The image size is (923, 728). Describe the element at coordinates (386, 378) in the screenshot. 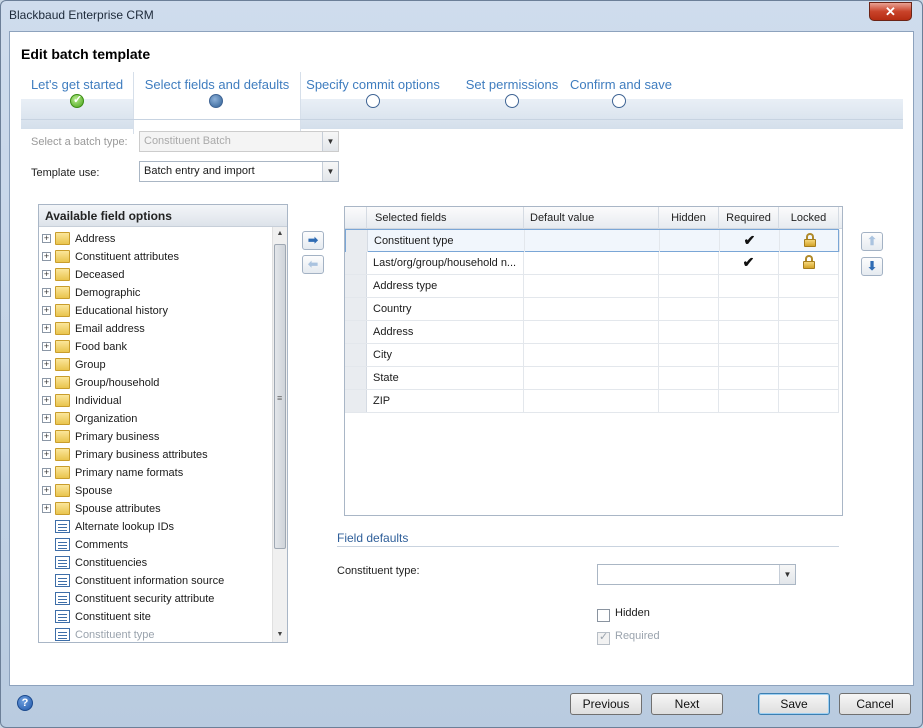

I see `cell-text: State` at that location.